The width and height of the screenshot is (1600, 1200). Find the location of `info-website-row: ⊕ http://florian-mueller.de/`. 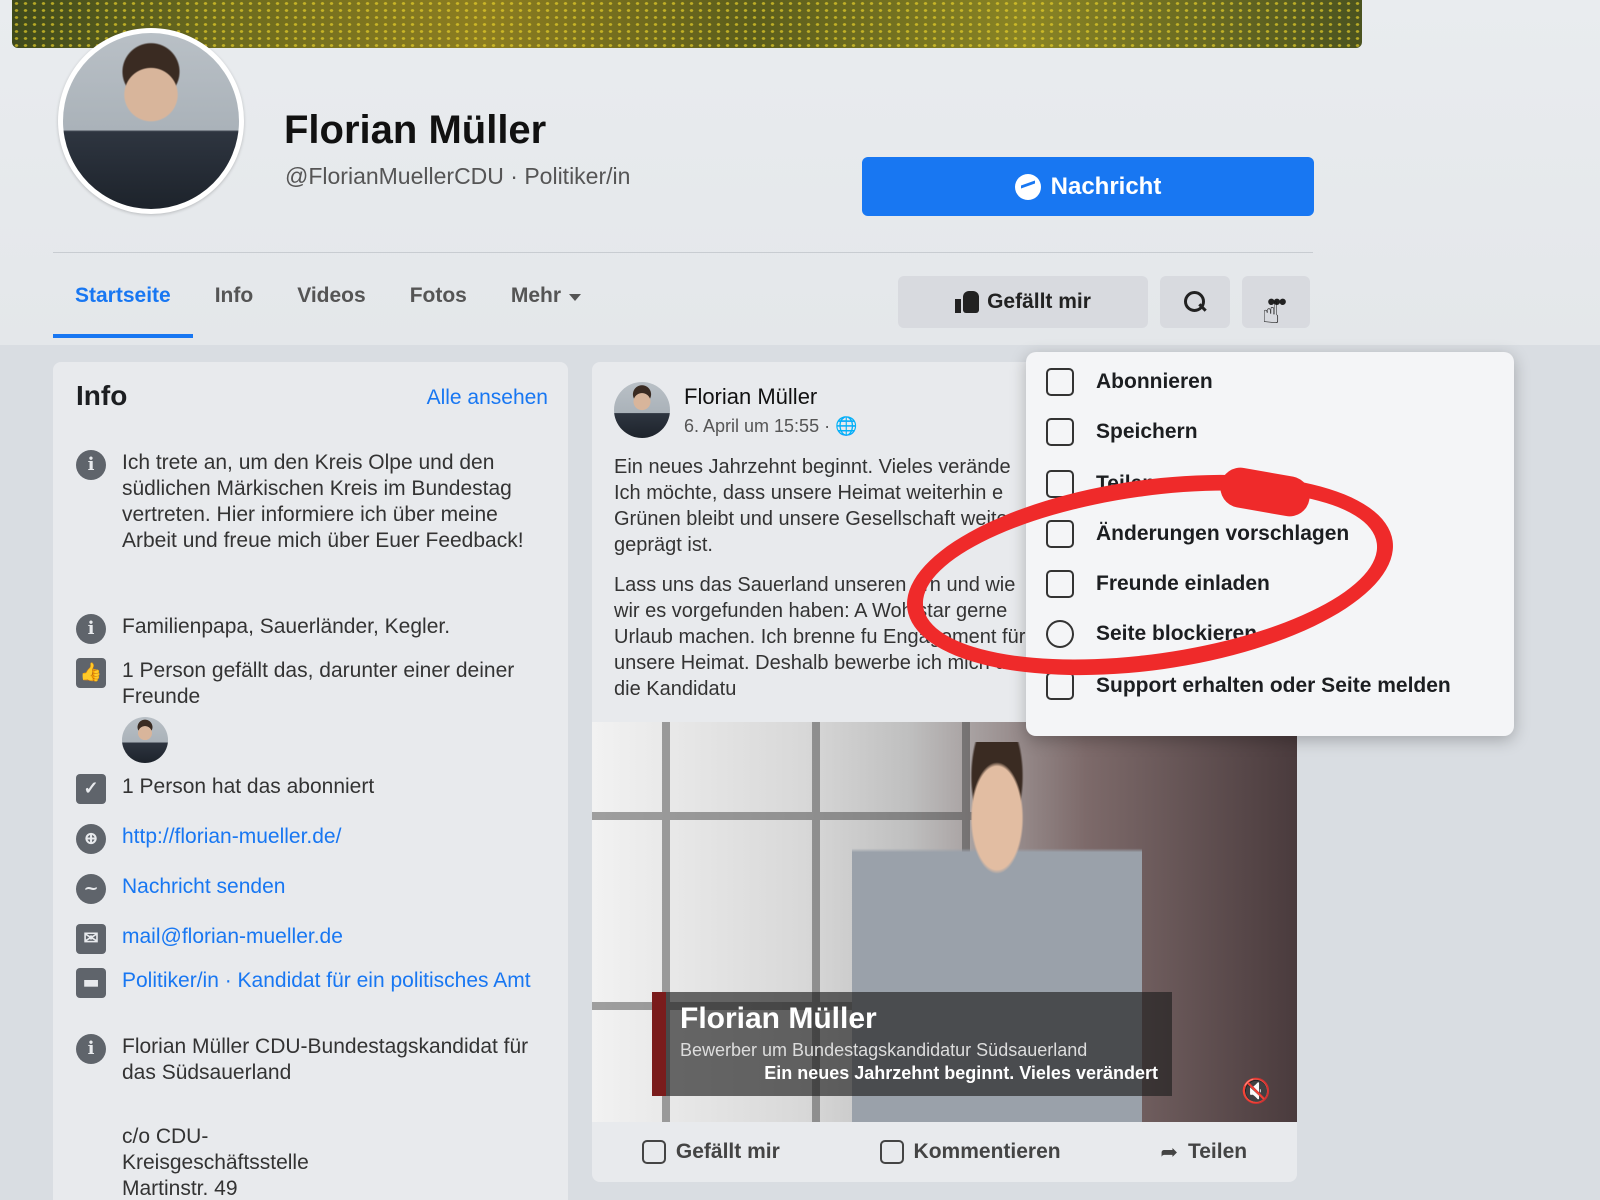

info-website-row: ⊕ http://florian-mueller.de/ is located at coordinates (309, 839).